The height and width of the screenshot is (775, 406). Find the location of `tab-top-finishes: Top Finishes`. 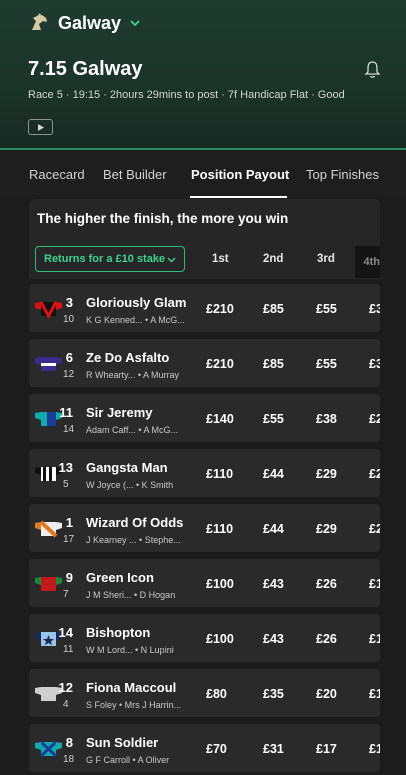

tab-top-finishes: Top Finishes is located at coordinates (342, 174).